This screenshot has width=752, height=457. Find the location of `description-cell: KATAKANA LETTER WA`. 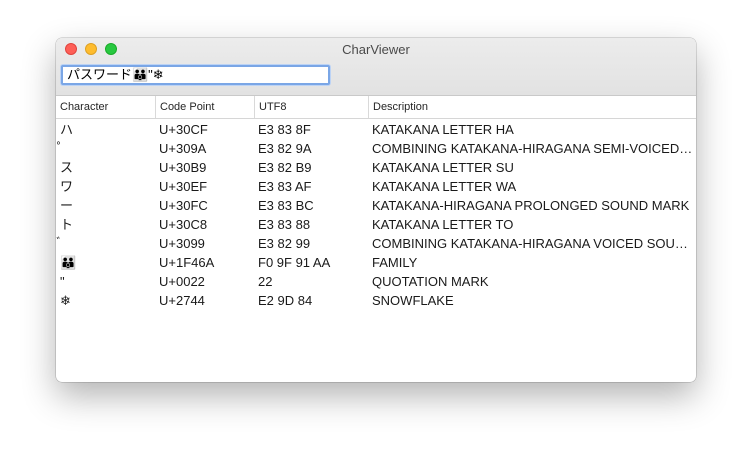

description-cell: KATAKANA LETTER WA is located at coordinates (444, 186).